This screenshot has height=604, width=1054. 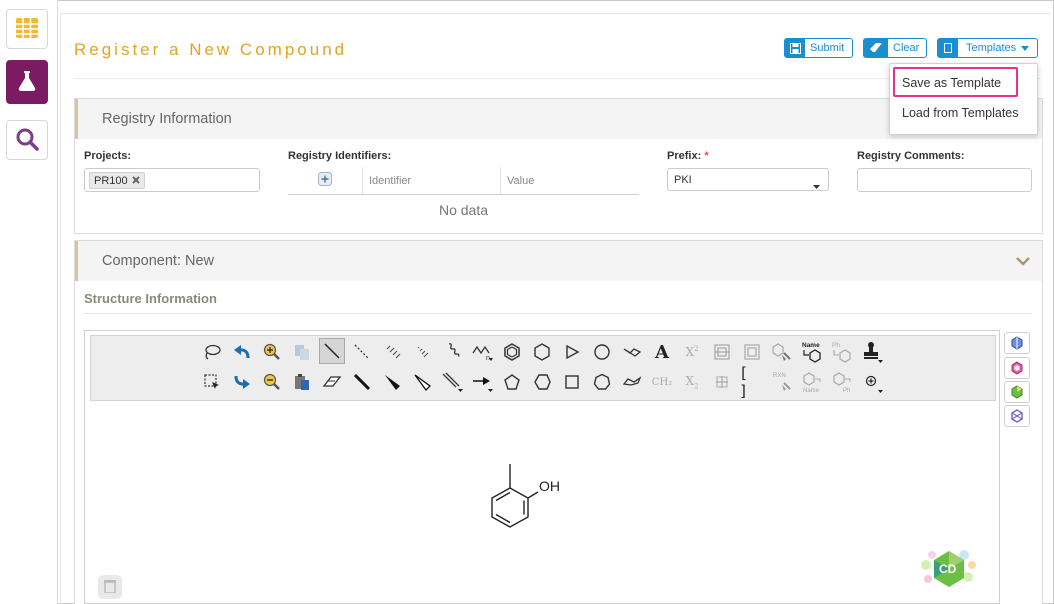 I want to click on superscript-icon: X2, so click(x=692, y=352).